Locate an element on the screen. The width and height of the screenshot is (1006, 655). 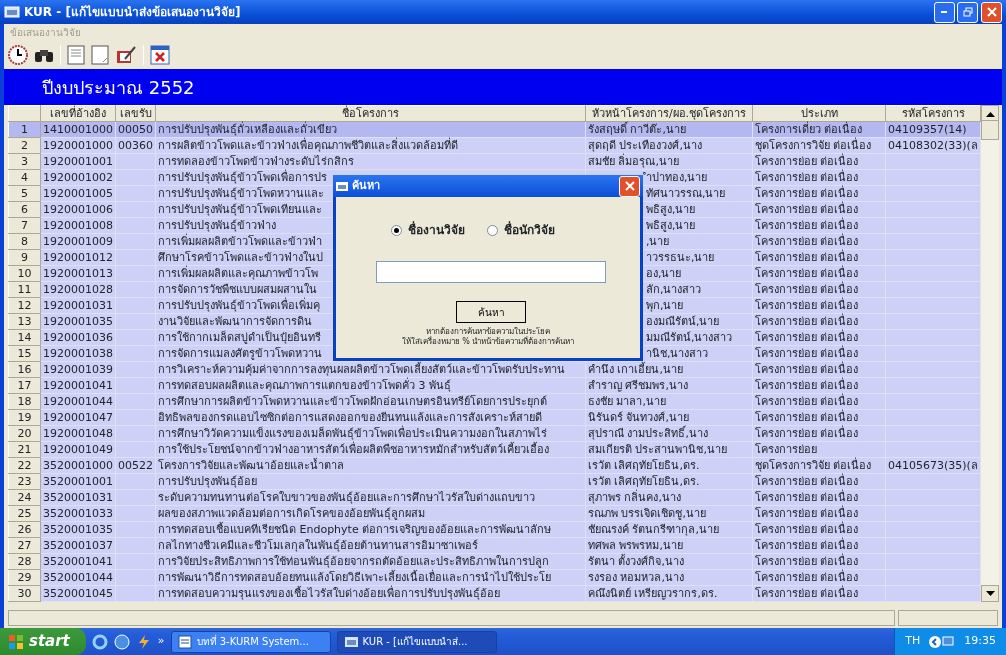
column-header: เลขรับ is located at coordinates (135, 113).